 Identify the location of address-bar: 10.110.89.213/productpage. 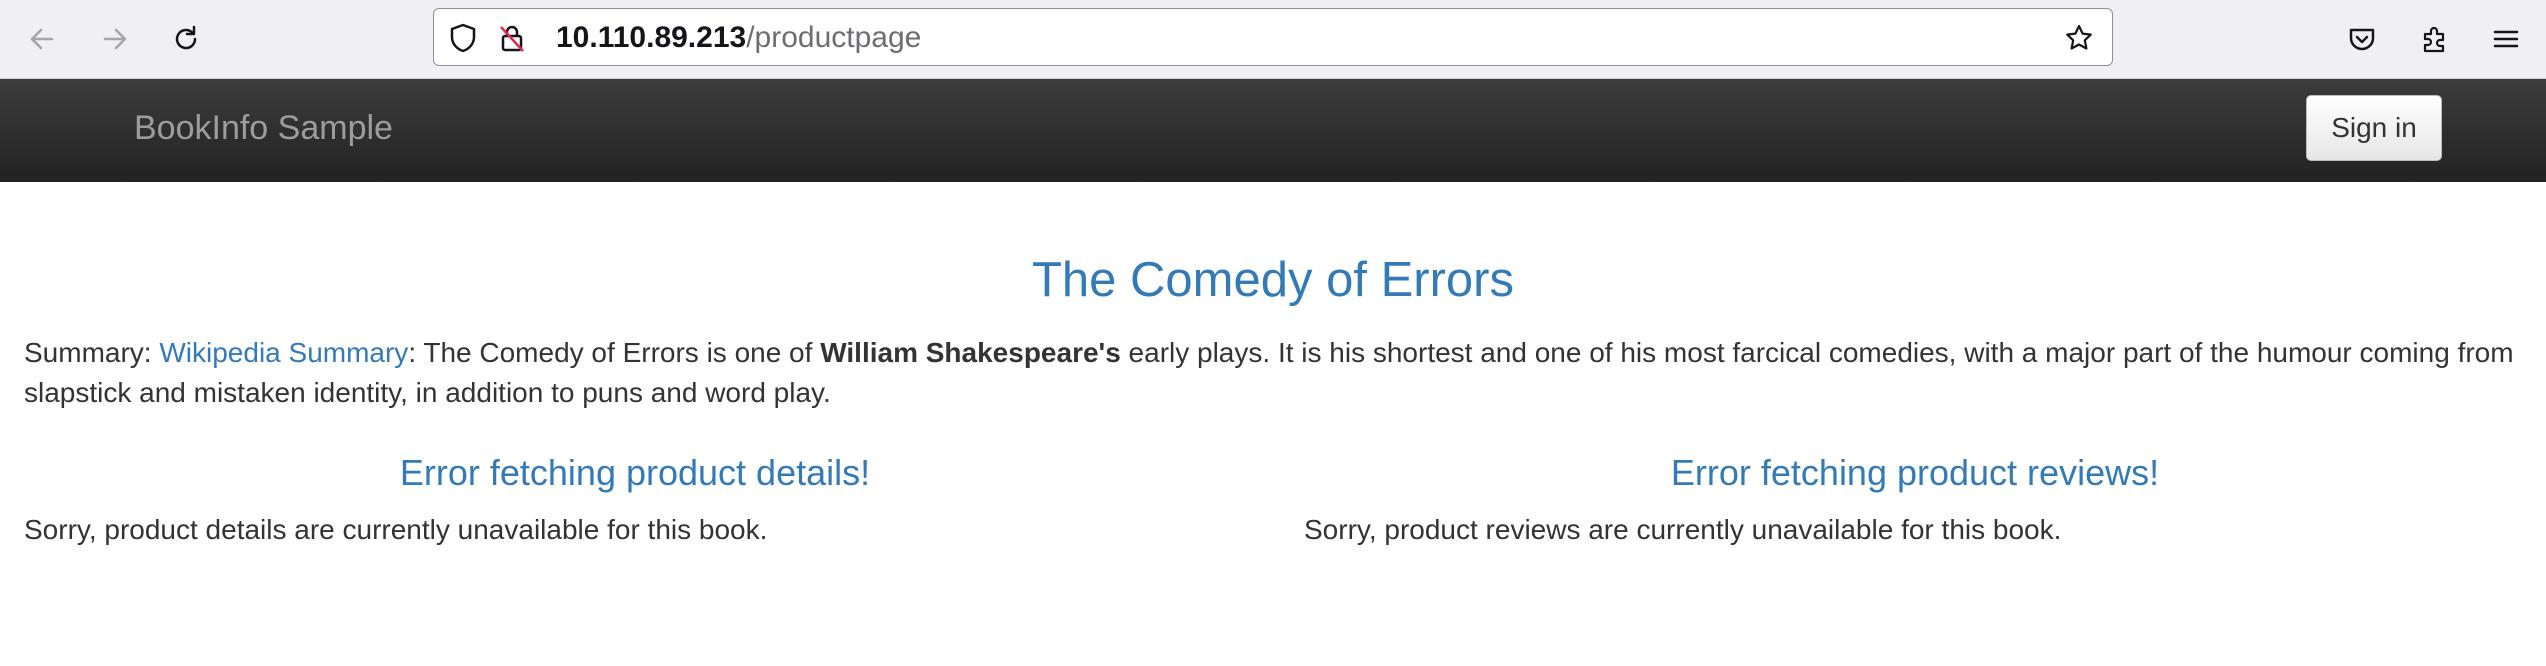
(1273, 37).